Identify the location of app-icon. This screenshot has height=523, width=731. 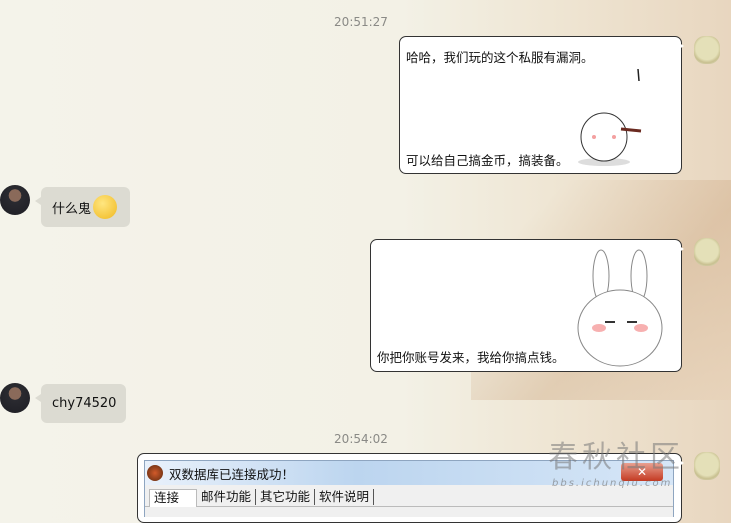
(155, 473).